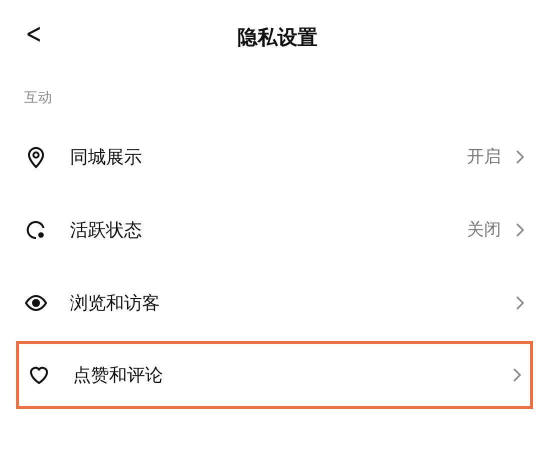  Describe the element at coordinates (38, 97) in the screenshot. I see `section-label: 互动` at that location.